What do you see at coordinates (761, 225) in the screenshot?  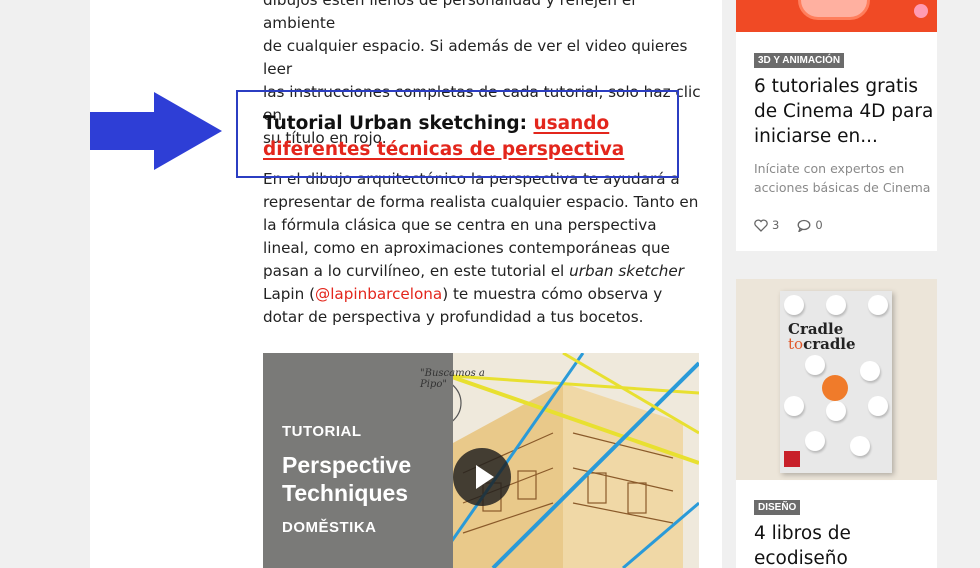 I see `heart-icon` at bounding box center [761, 225].